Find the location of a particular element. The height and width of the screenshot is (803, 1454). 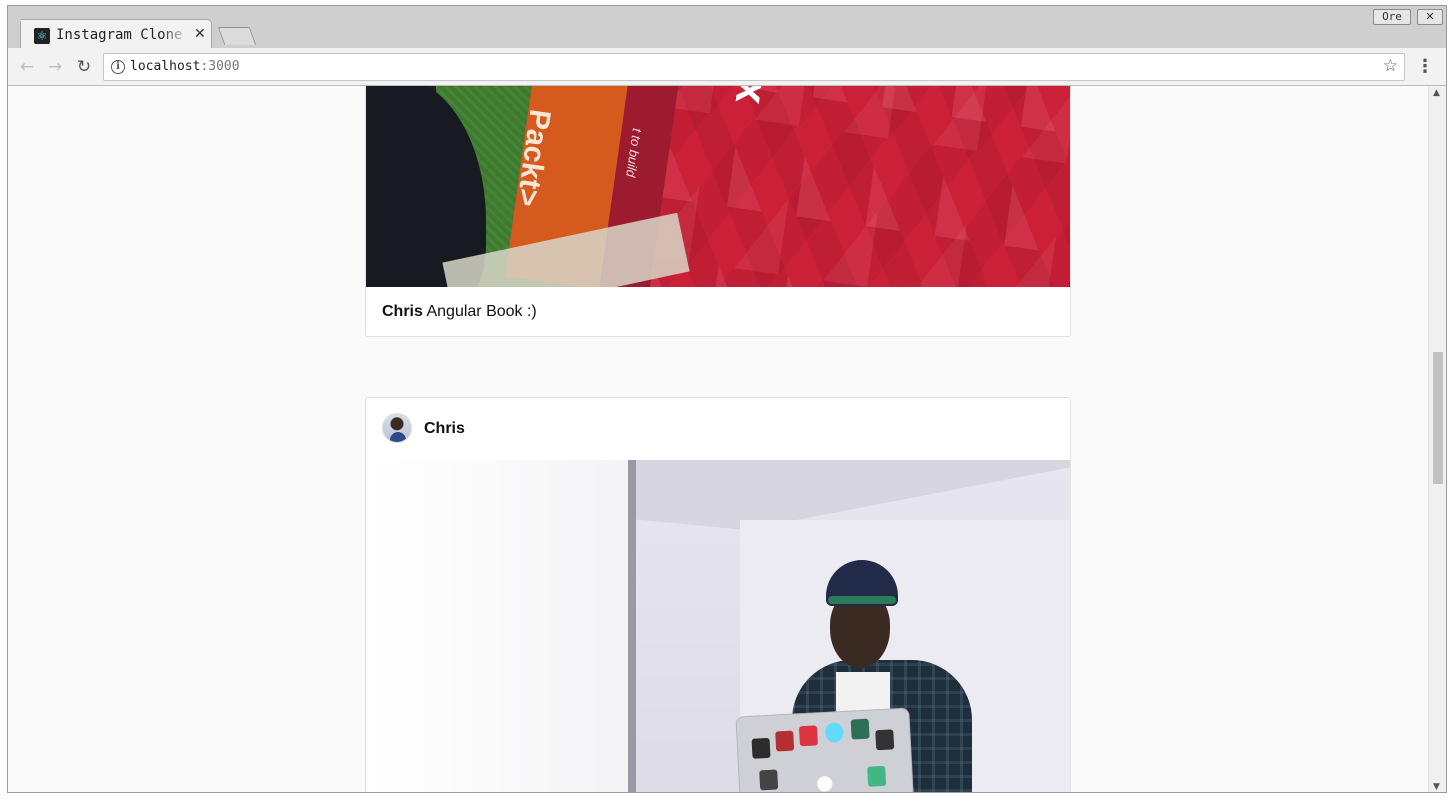

site-info-icon: i is located at coordinates (118, 67).